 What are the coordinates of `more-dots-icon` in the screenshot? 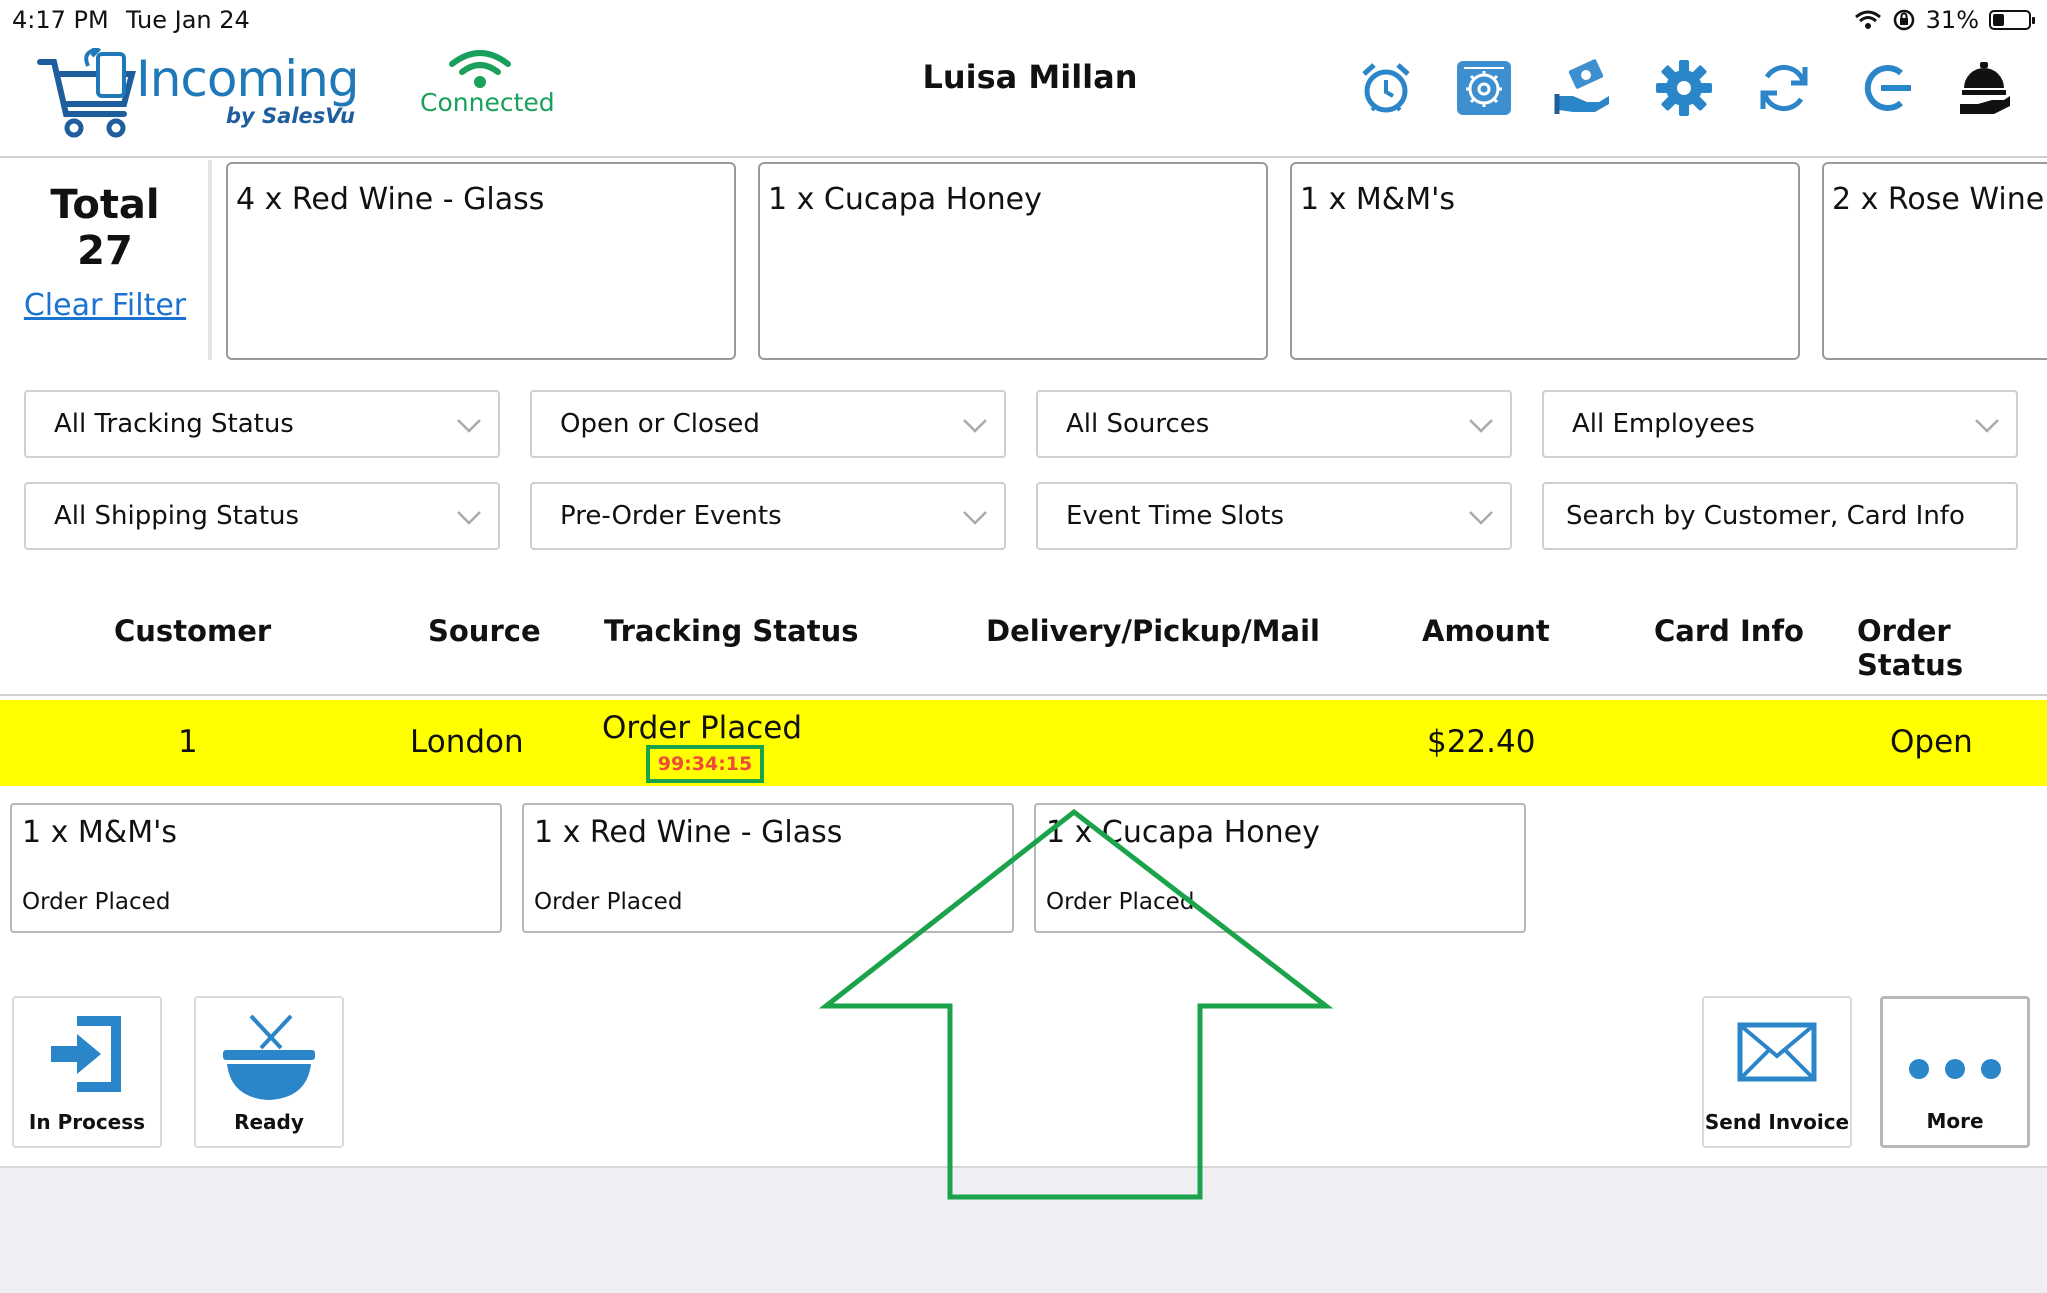 It's located at (1955, 1069).